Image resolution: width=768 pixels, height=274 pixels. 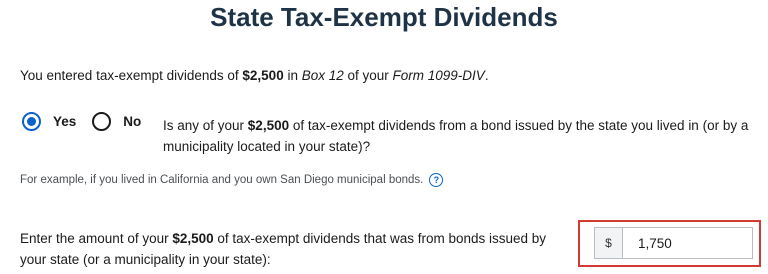 I want to click on amount-label-prefix: Enter the amount of your, so click(x=96, y=238).